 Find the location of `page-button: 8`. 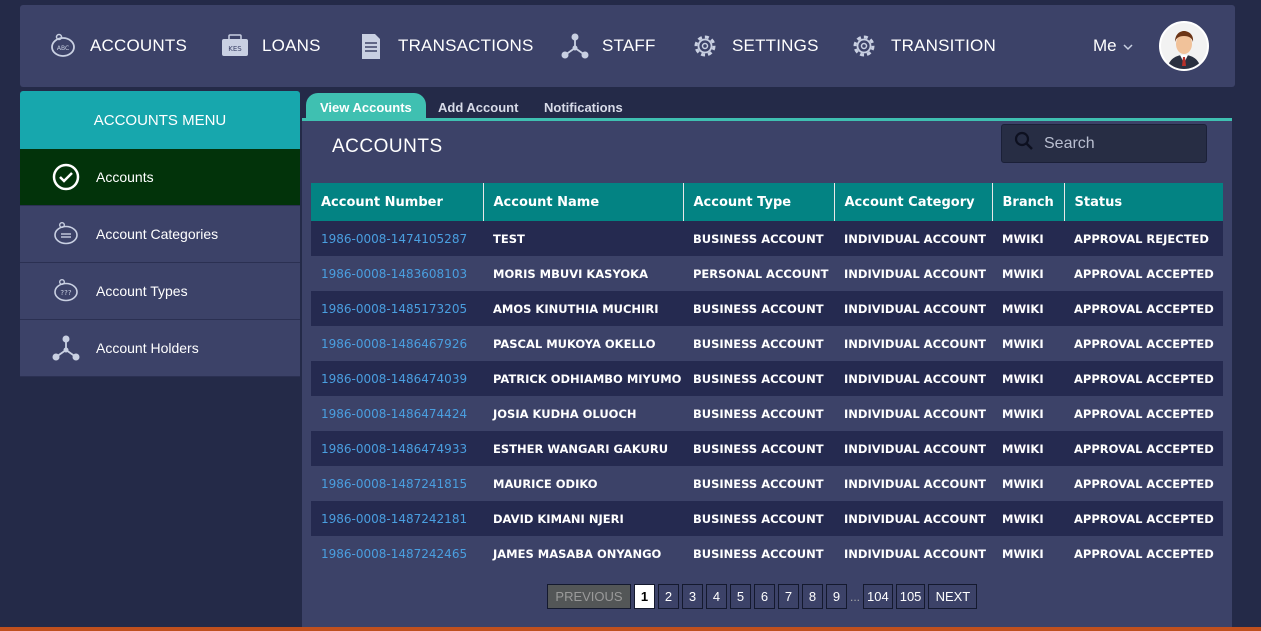

page-button: 8 is located at coordinates (812, 596).